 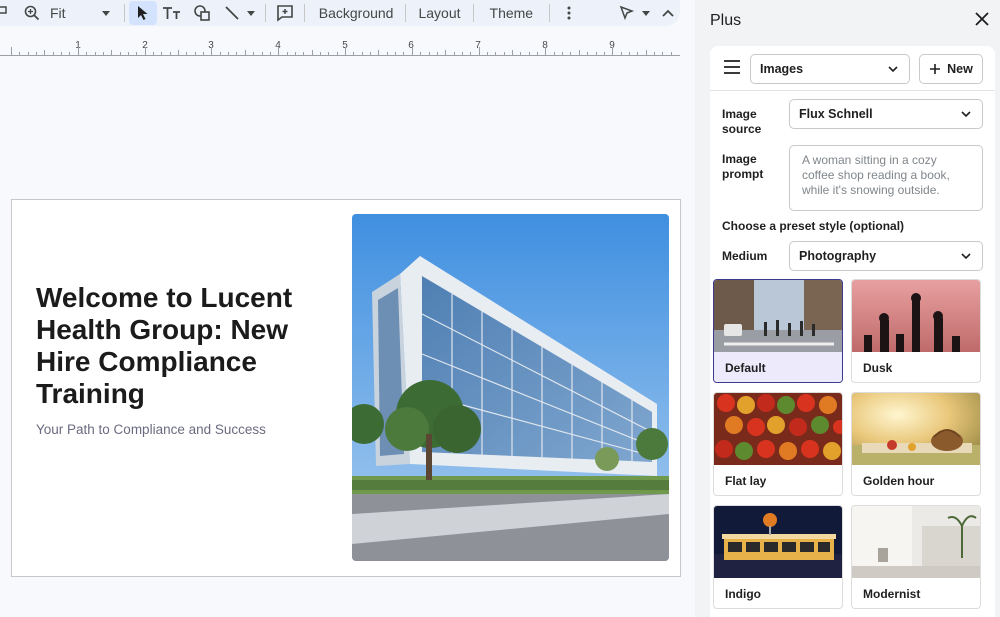 I want to click on background-button: Background, so click(x=355, y=13).